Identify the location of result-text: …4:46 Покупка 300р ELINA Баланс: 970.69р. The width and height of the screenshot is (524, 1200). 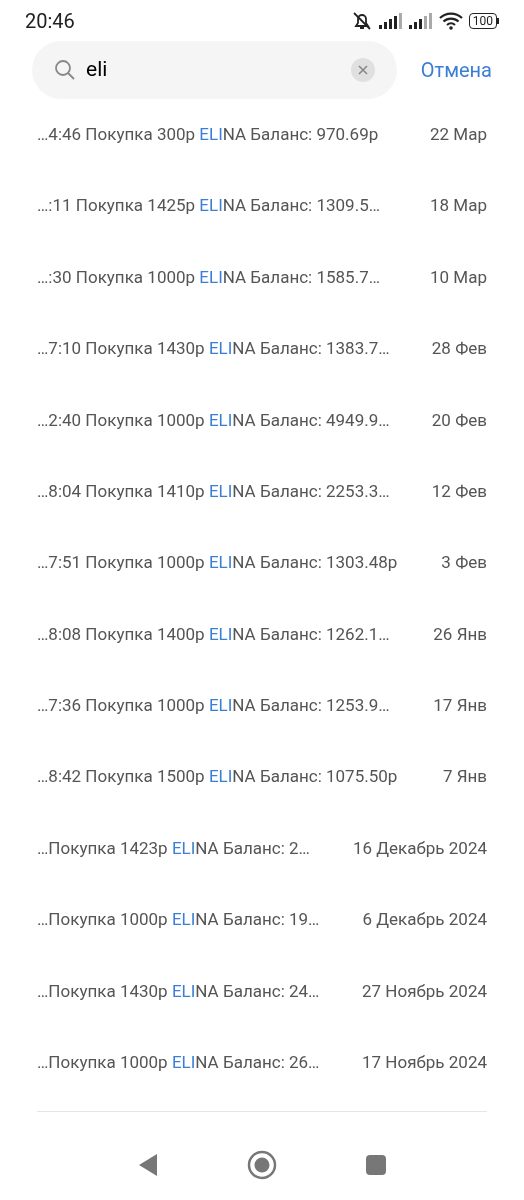
(208, 134).